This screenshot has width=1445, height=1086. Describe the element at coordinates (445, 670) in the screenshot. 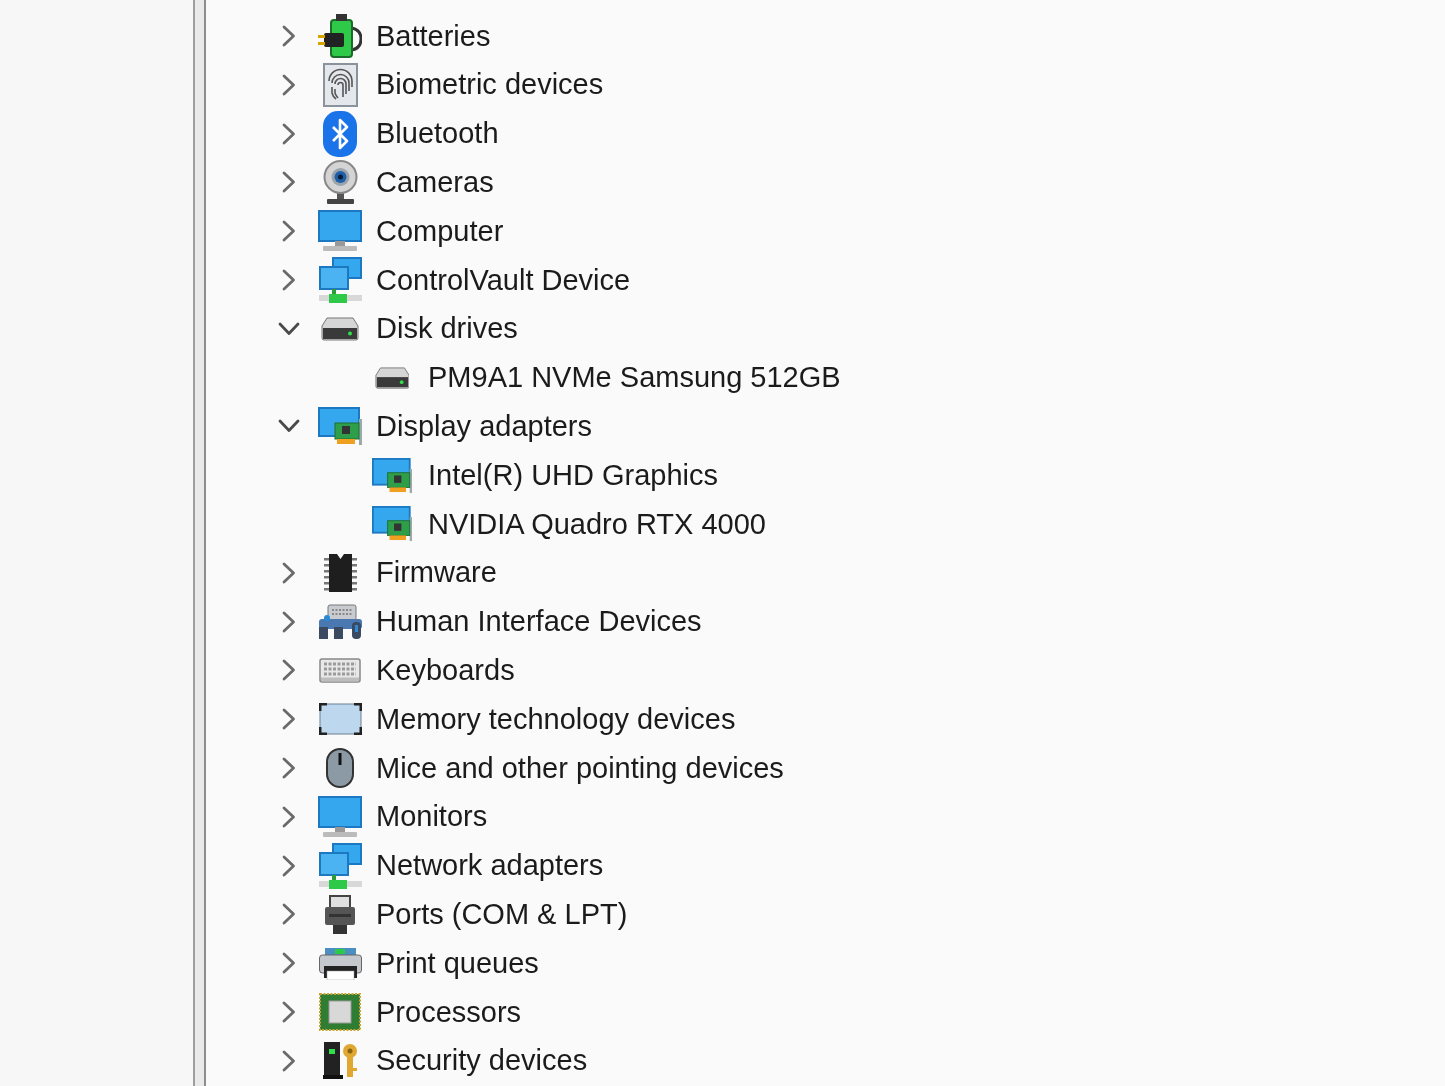

I see `tree-item-label: Keyboards` at that location.